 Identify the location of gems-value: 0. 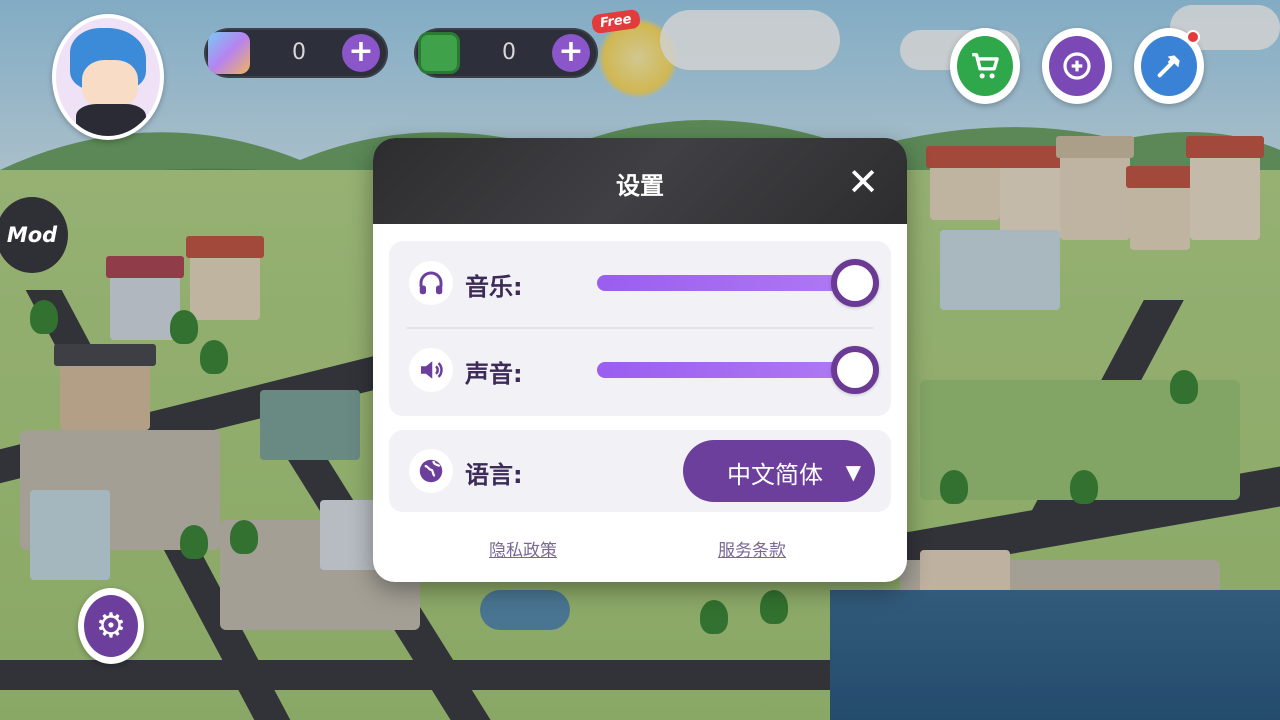
(299, 52).